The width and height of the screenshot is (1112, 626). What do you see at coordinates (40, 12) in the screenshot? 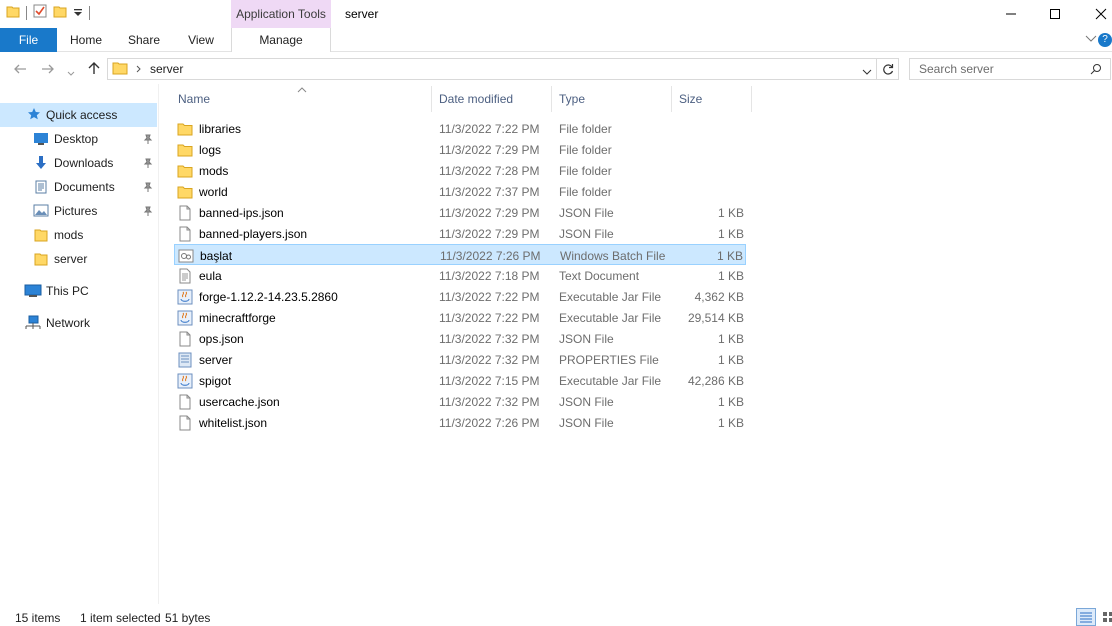
I see `properties-icon` at bounding box center [40, 12].